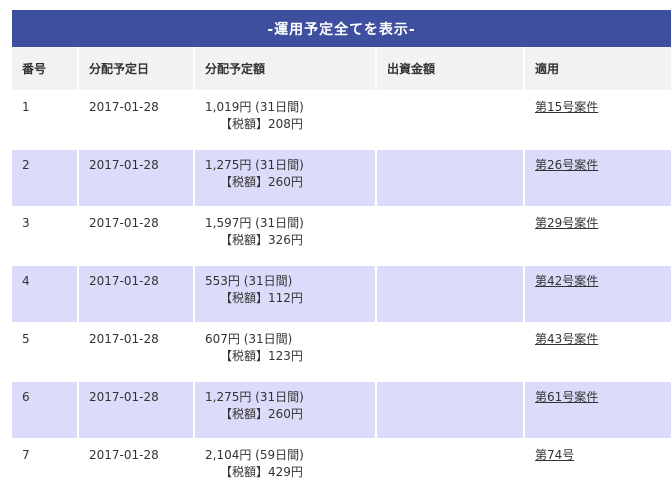 The image size is (671, 501). I want to click on row-amount-cell: 2,104円 (59日間) 【税額】429円, so click(285, 468).